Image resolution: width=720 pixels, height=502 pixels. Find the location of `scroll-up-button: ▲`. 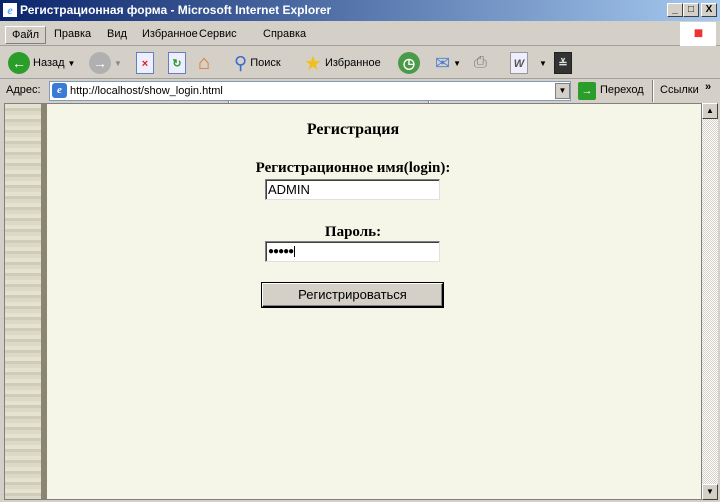

scroll-up-button: ▲ is located at coordinates (710, 111).